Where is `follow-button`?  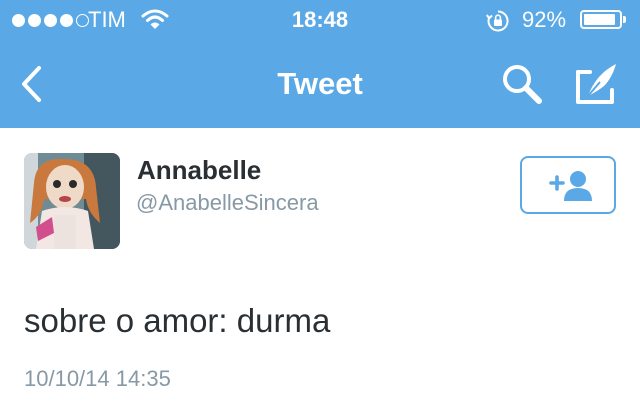
follow-button is located at coordinates (568, 185).